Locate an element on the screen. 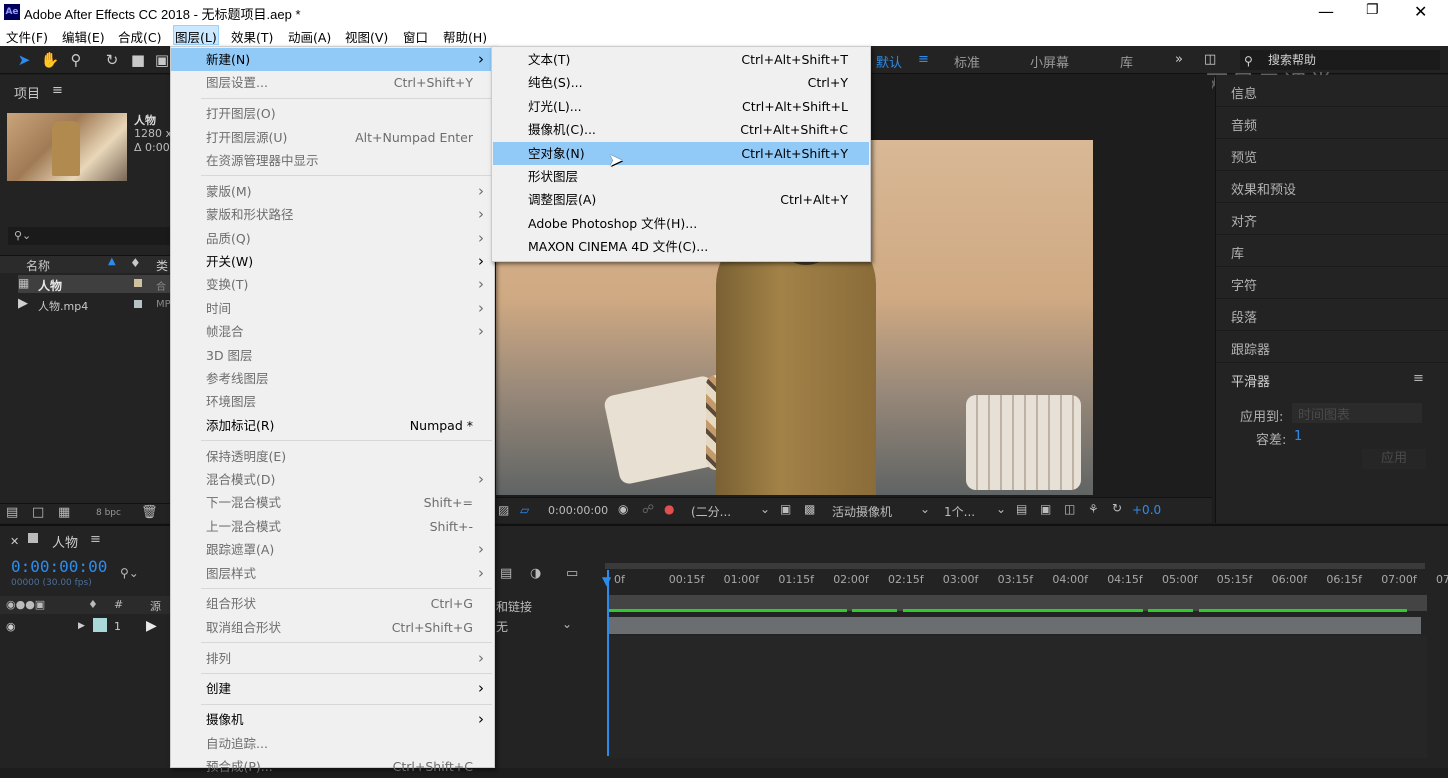 The image size is (1448, 778). layer-menu-item: 新建(N) › is located at coordinates (332, 59).